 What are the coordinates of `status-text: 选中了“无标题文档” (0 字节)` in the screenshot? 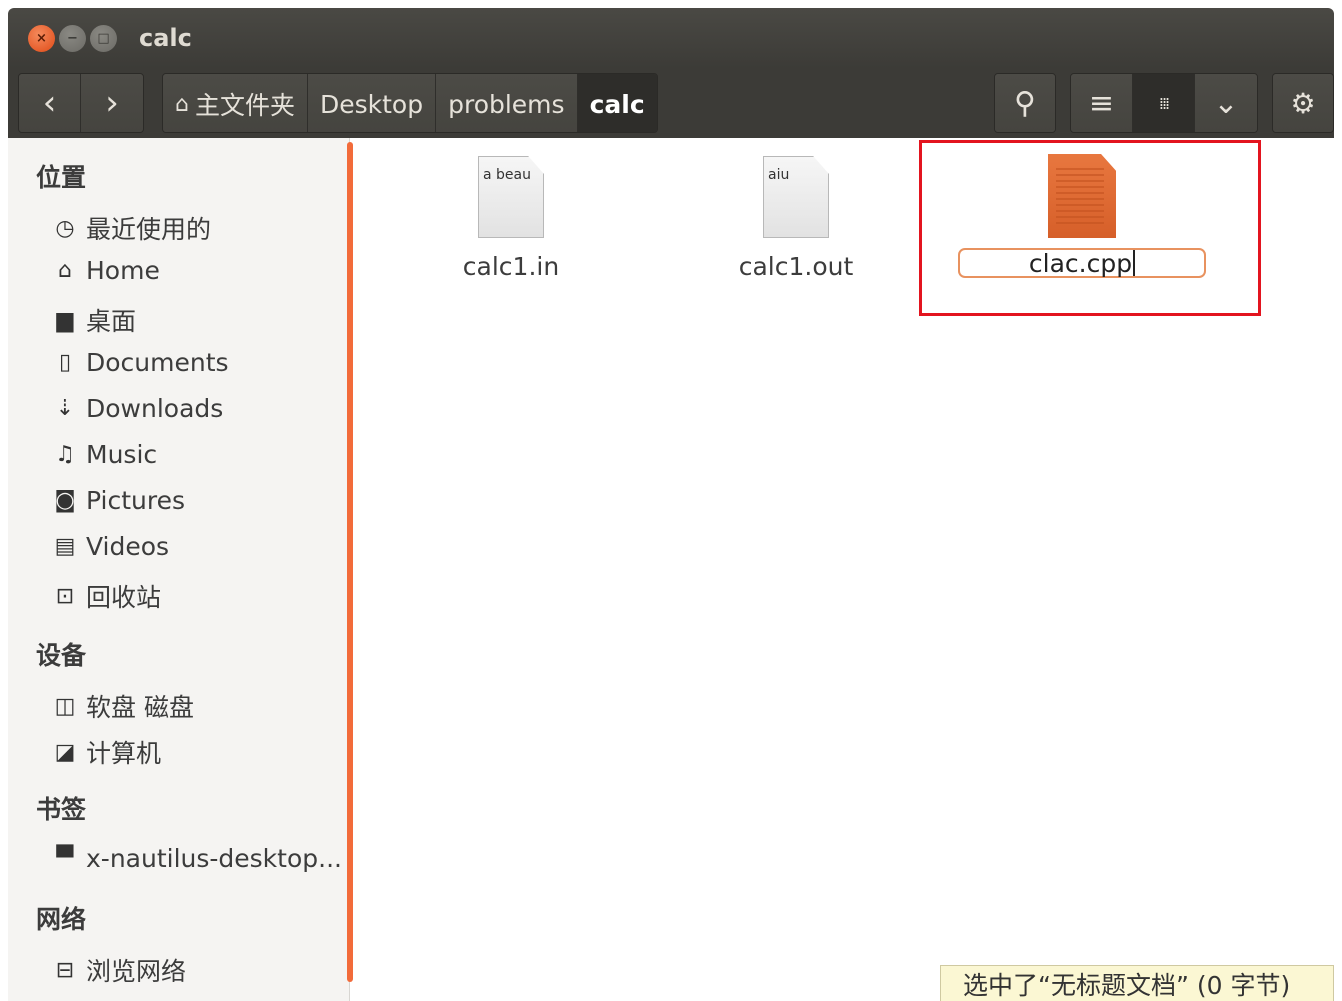 It's located at (1127, 985).